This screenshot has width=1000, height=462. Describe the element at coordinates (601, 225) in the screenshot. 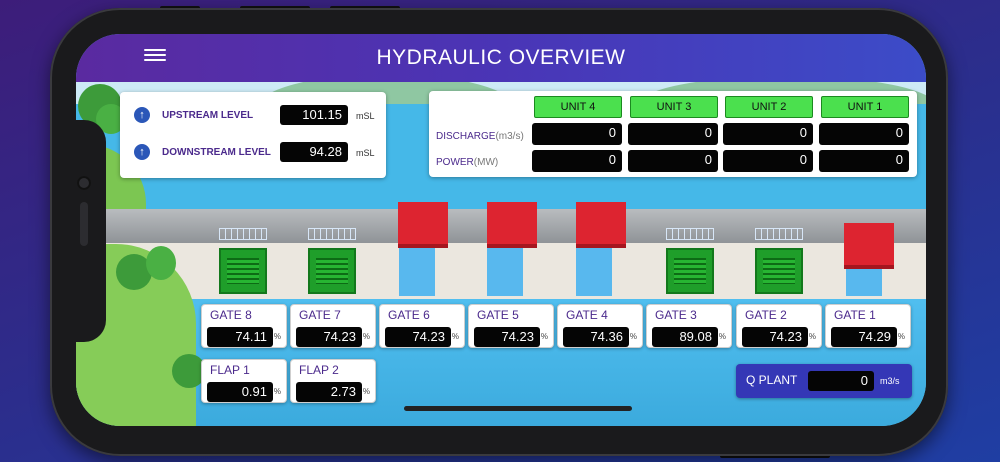

I see `gate-4-closed-indicator` at that location.